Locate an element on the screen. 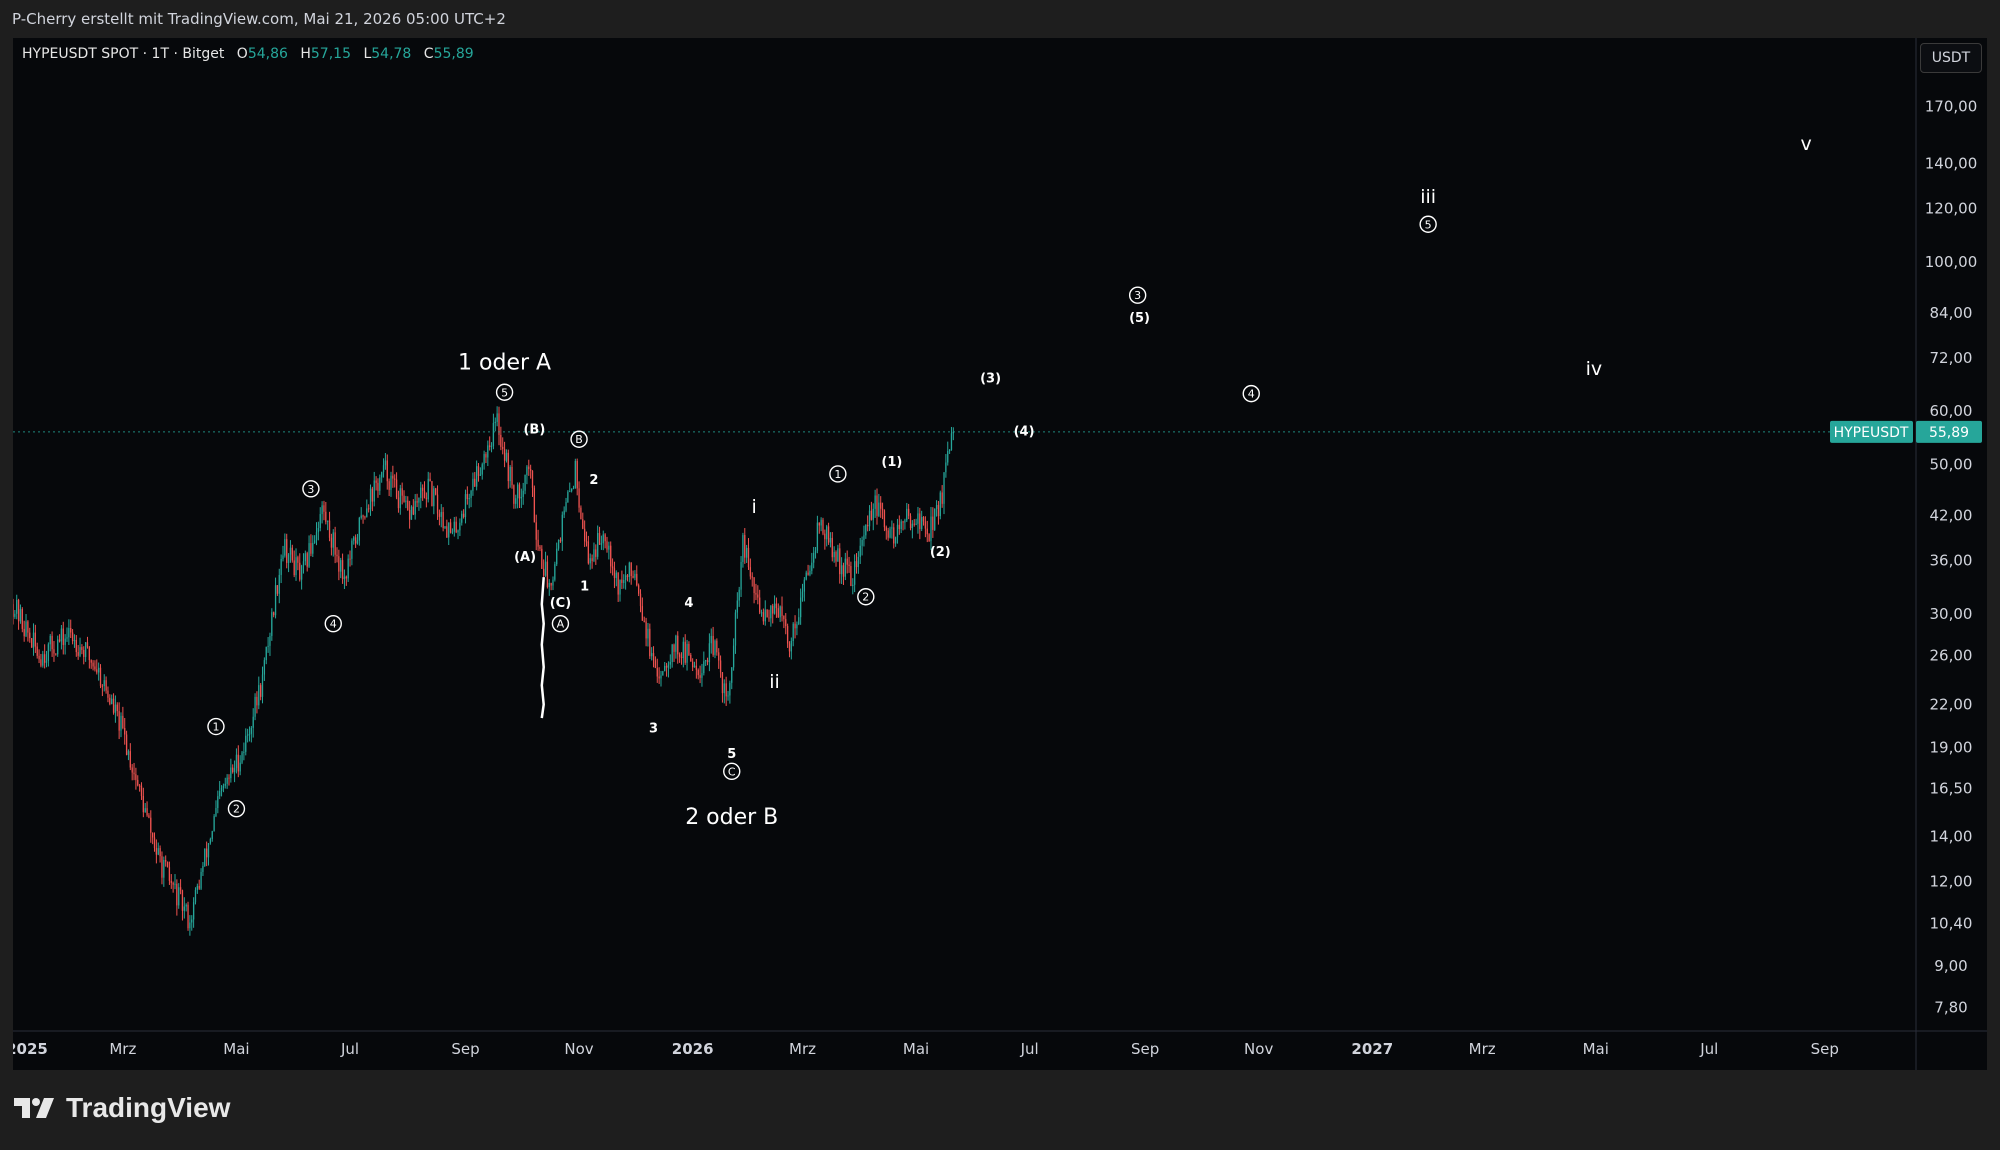  price-tick-label: 19,00 is located at coordinates (1951, 747).